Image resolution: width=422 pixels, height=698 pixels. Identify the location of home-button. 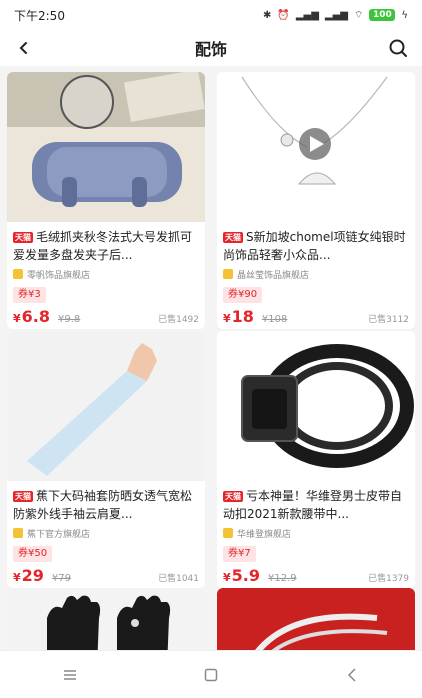
(211, 675).